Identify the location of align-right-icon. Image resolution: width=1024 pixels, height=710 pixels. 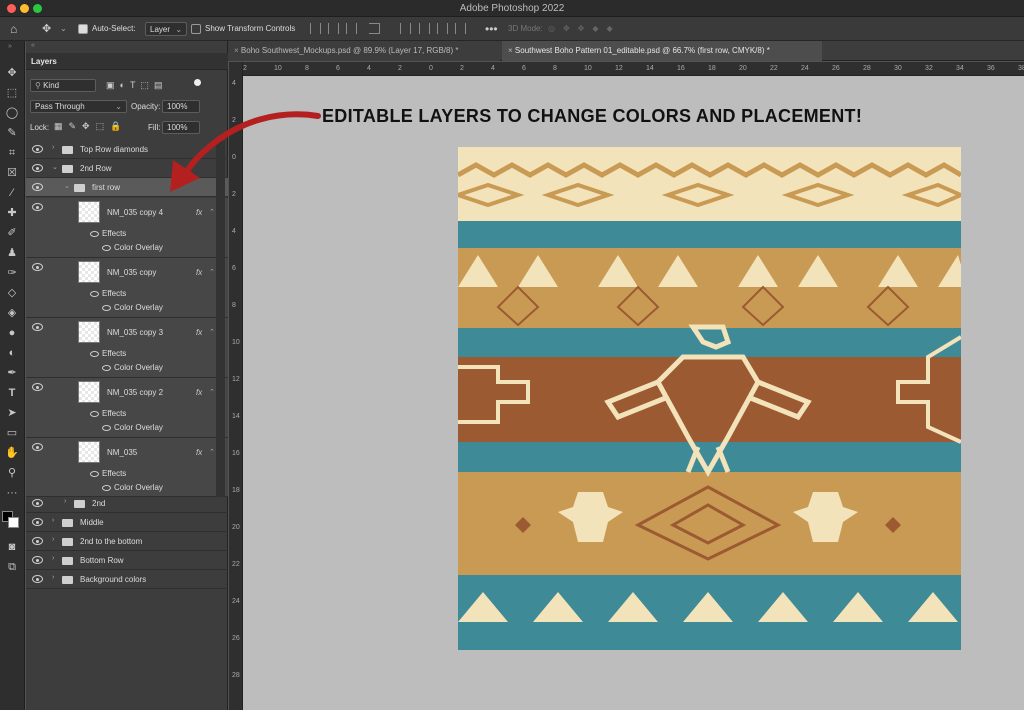
(351, 28).